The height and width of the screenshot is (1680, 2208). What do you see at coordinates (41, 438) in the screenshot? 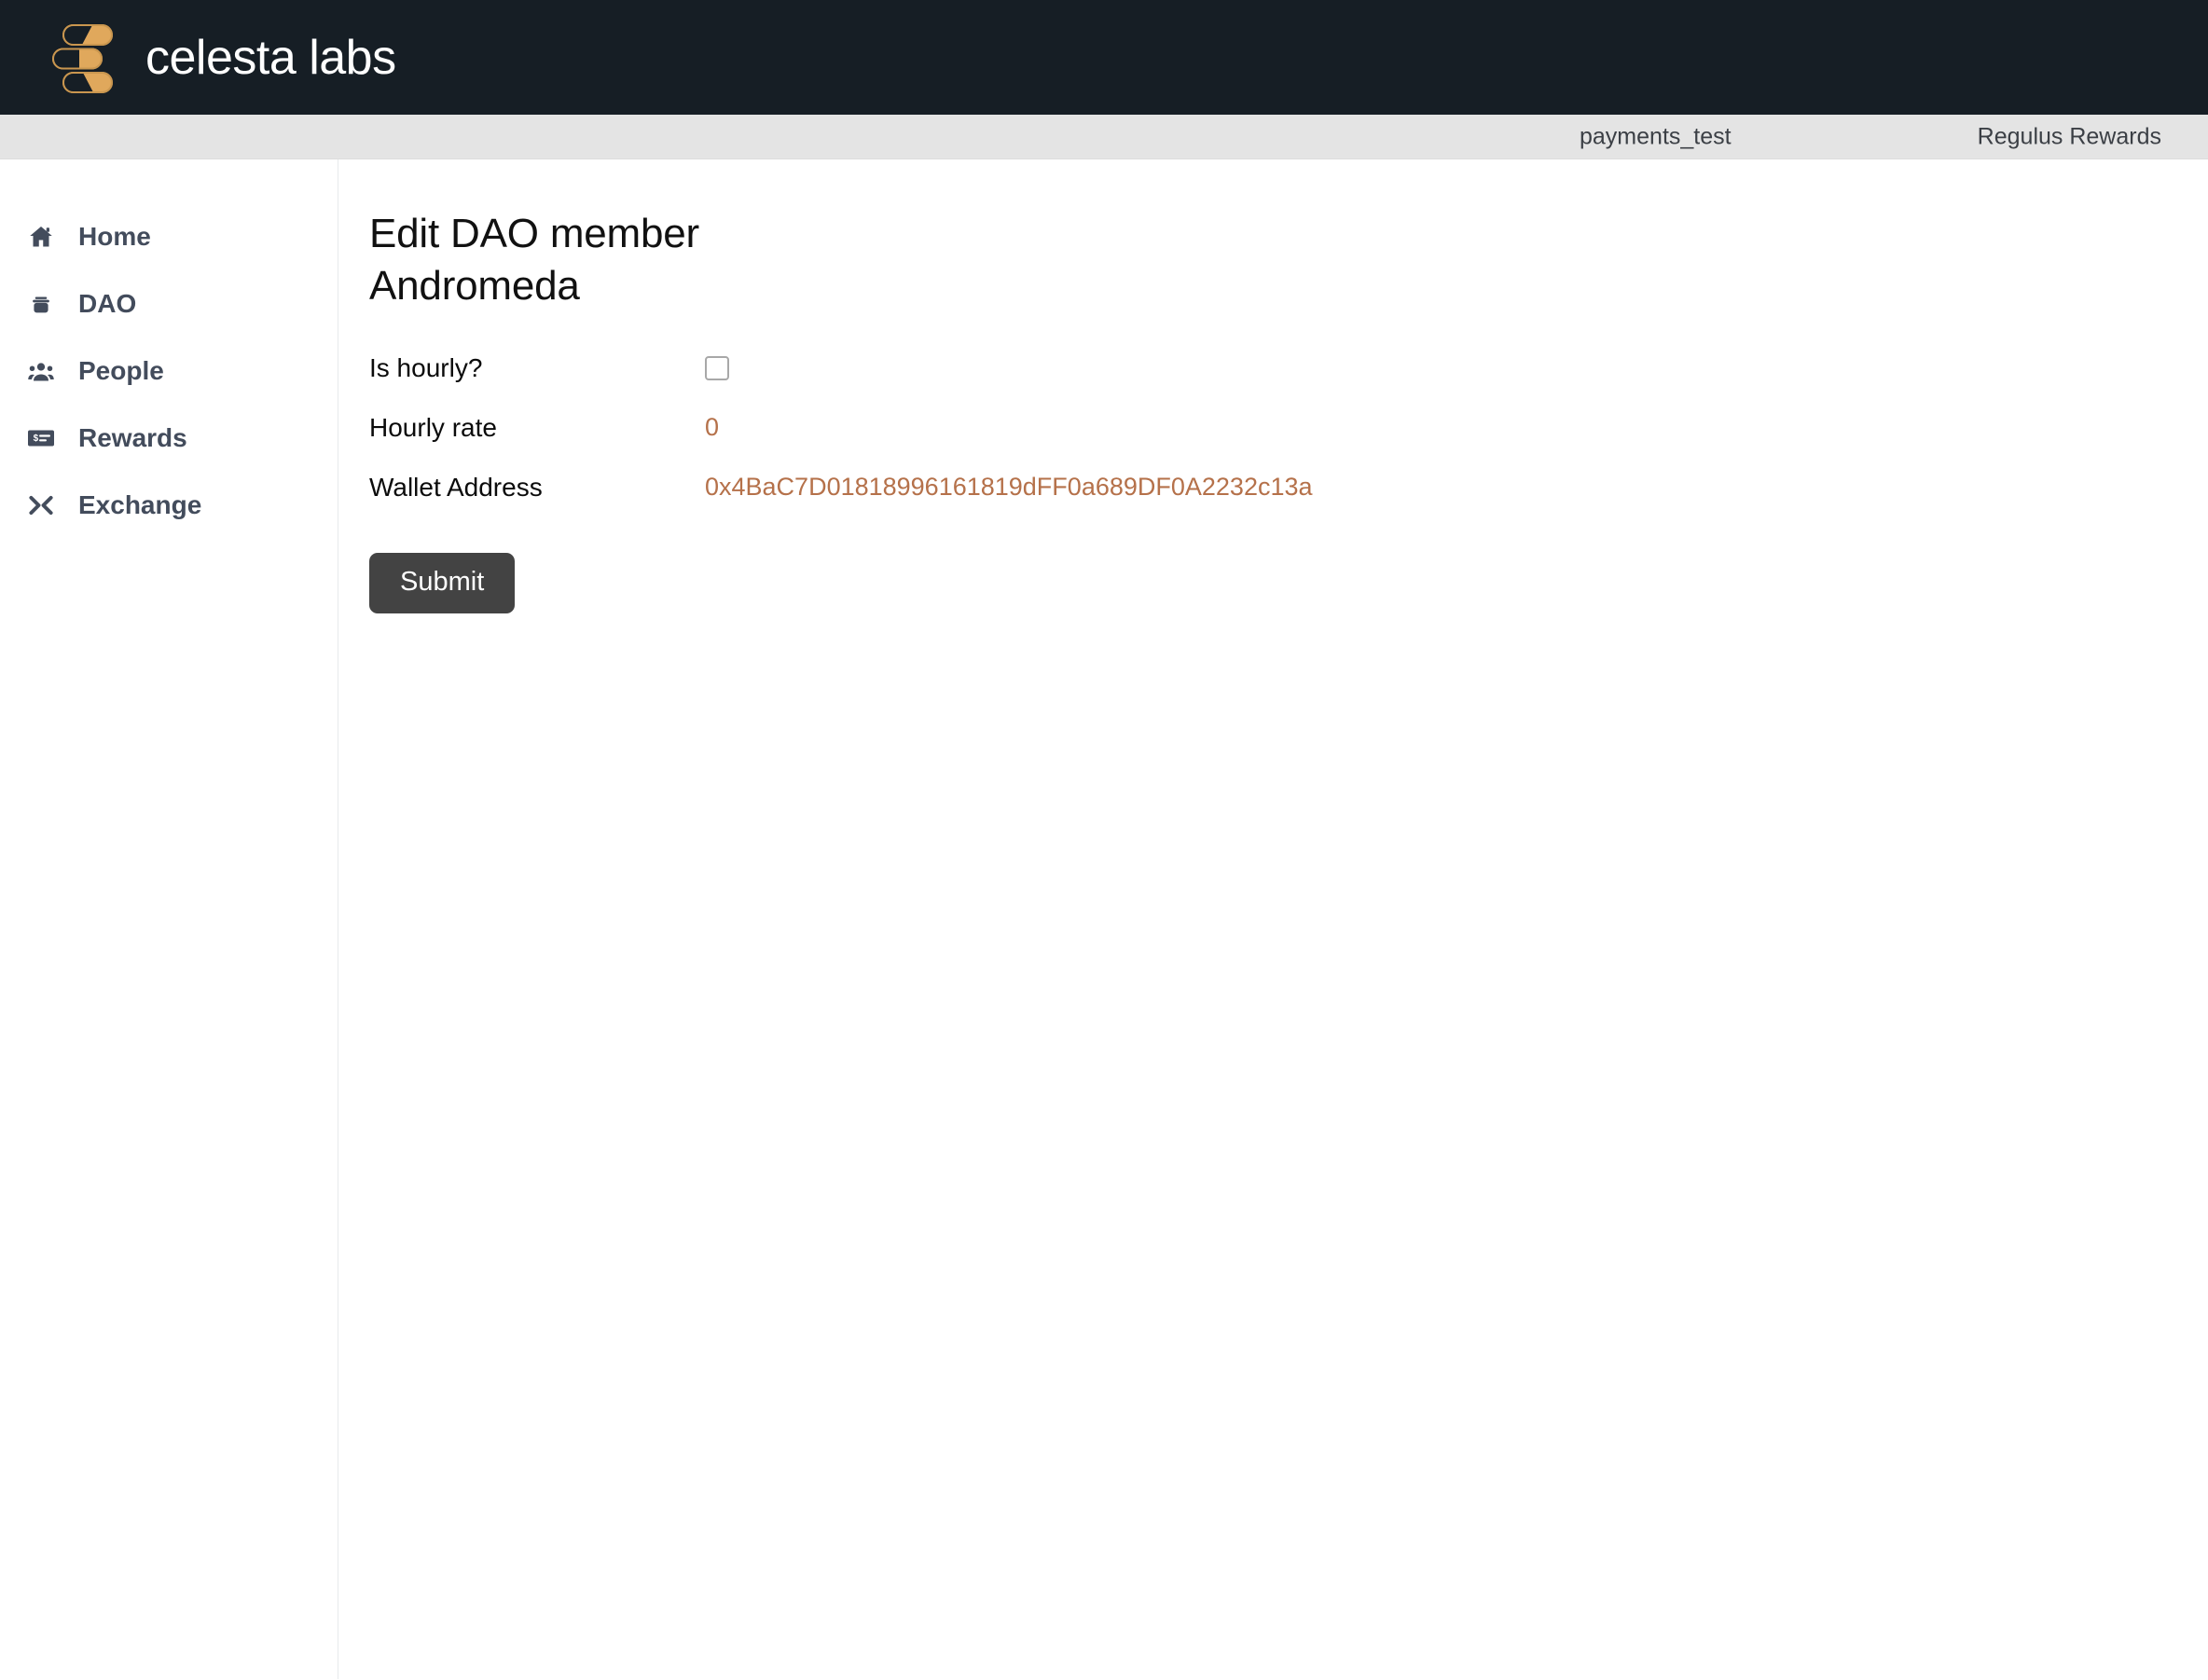
I see `payment-card-icon: $` at bounding box center [41, 438].